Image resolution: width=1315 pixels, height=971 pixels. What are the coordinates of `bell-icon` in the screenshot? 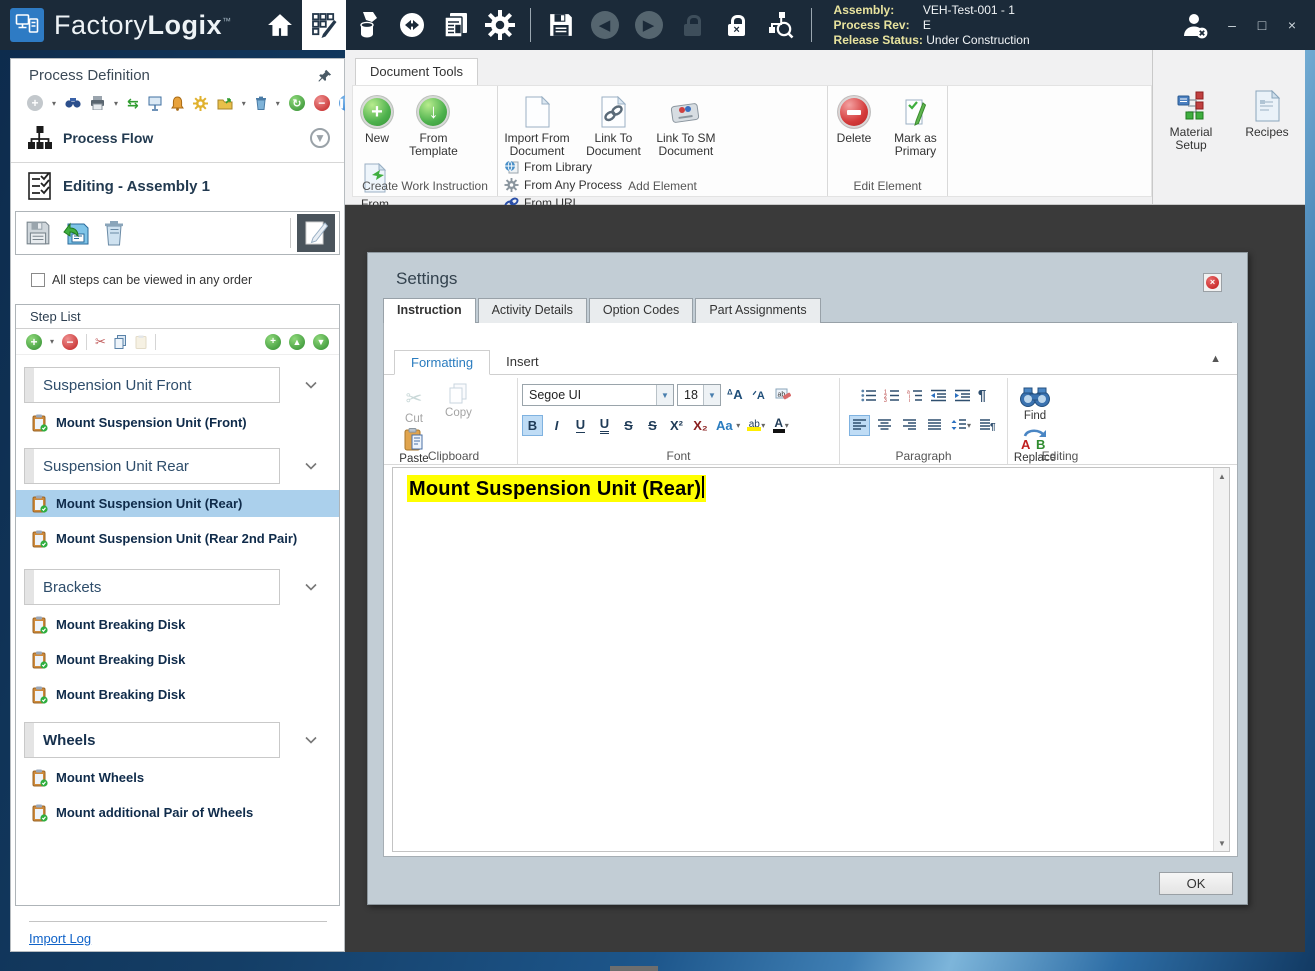 It's located at (177, 103).